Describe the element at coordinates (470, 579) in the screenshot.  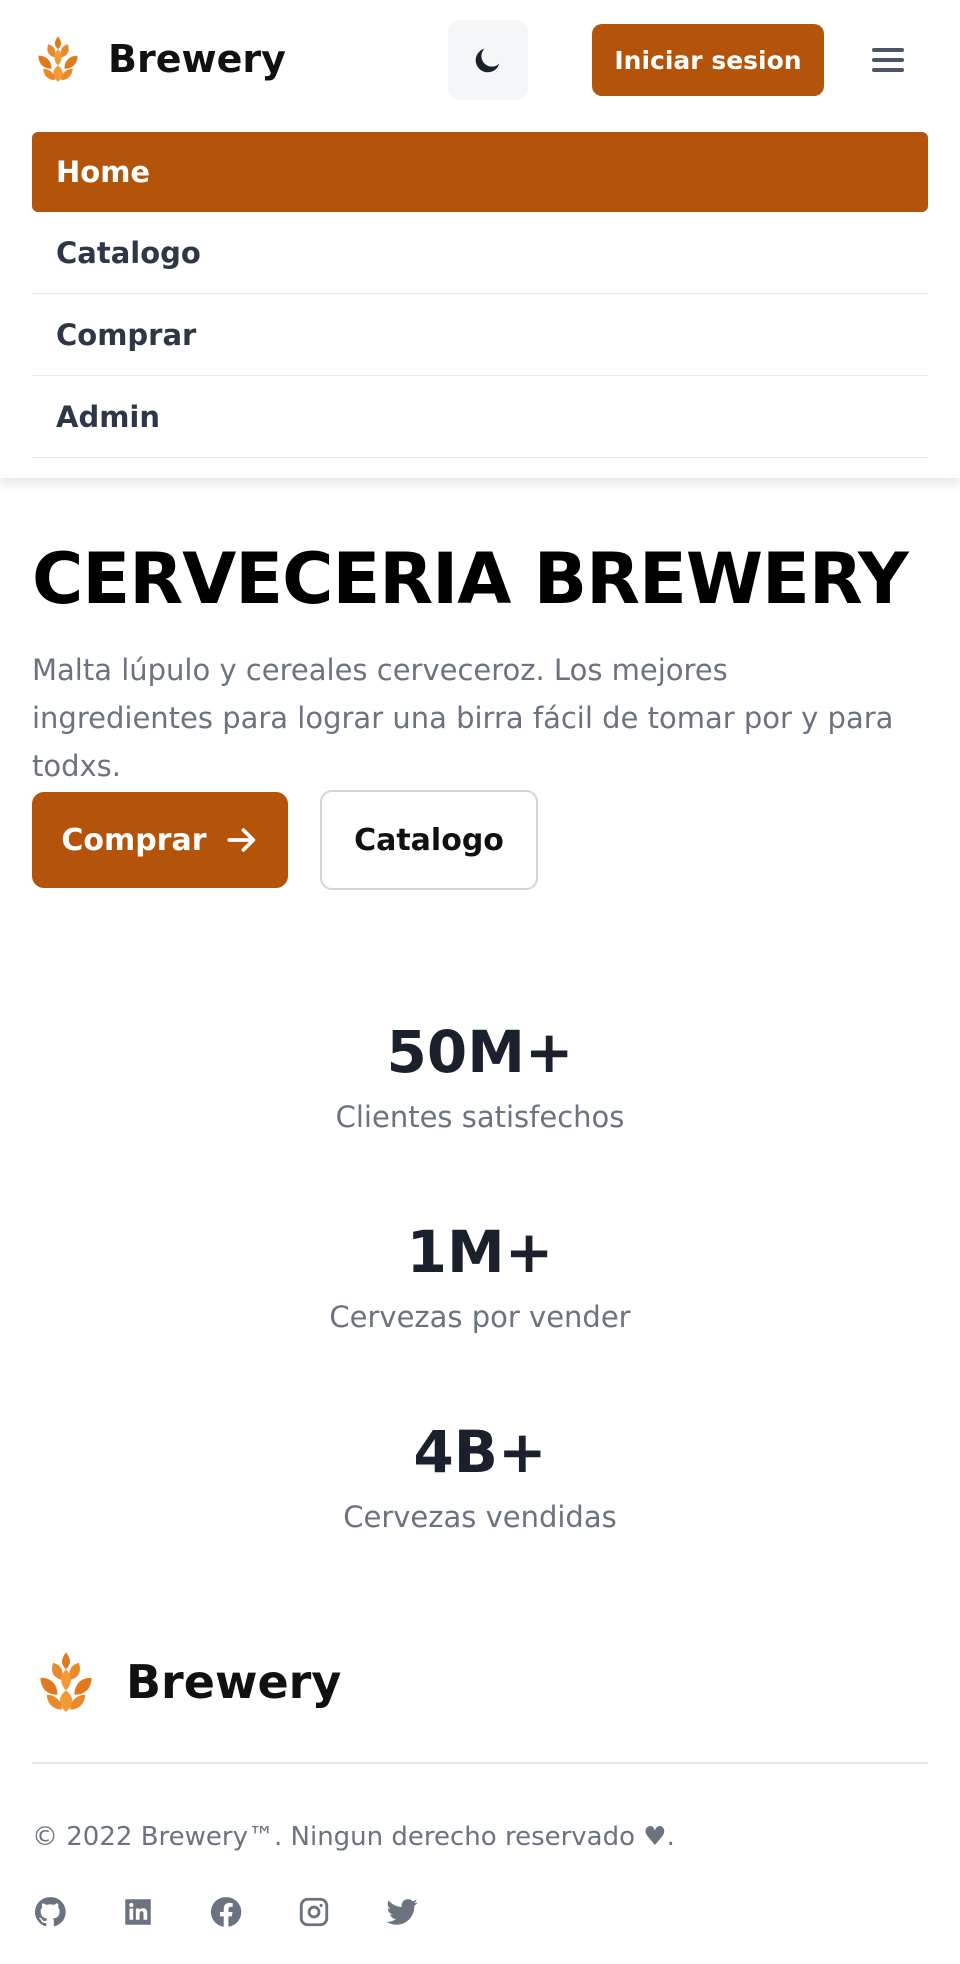
I see `hero-title: CERVECERIA BREWERY` at that location.